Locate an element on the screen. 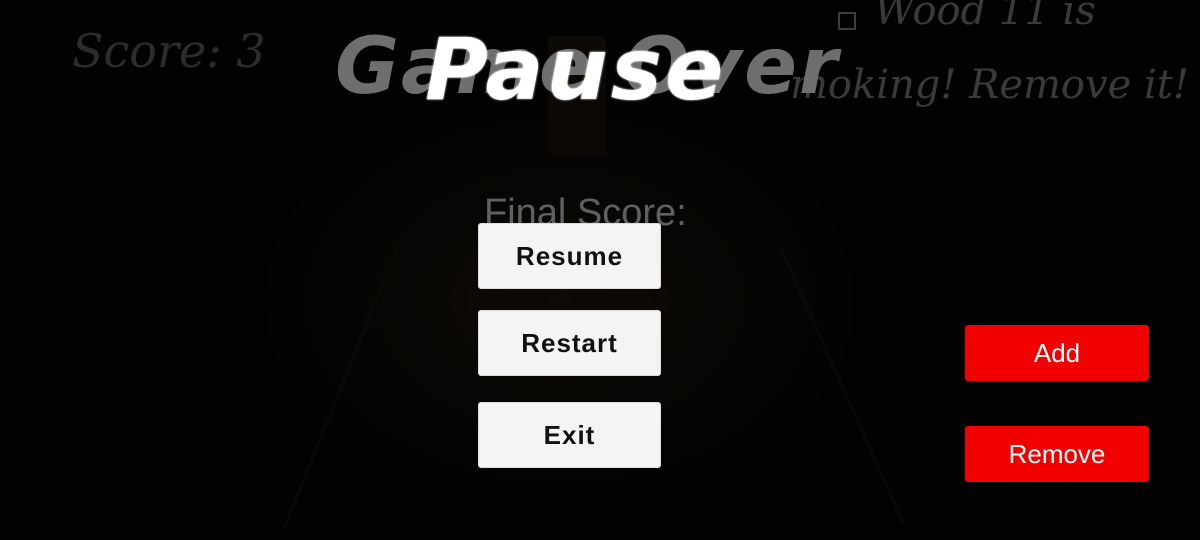  add-button: Add is located at coordinates (1057, 353).